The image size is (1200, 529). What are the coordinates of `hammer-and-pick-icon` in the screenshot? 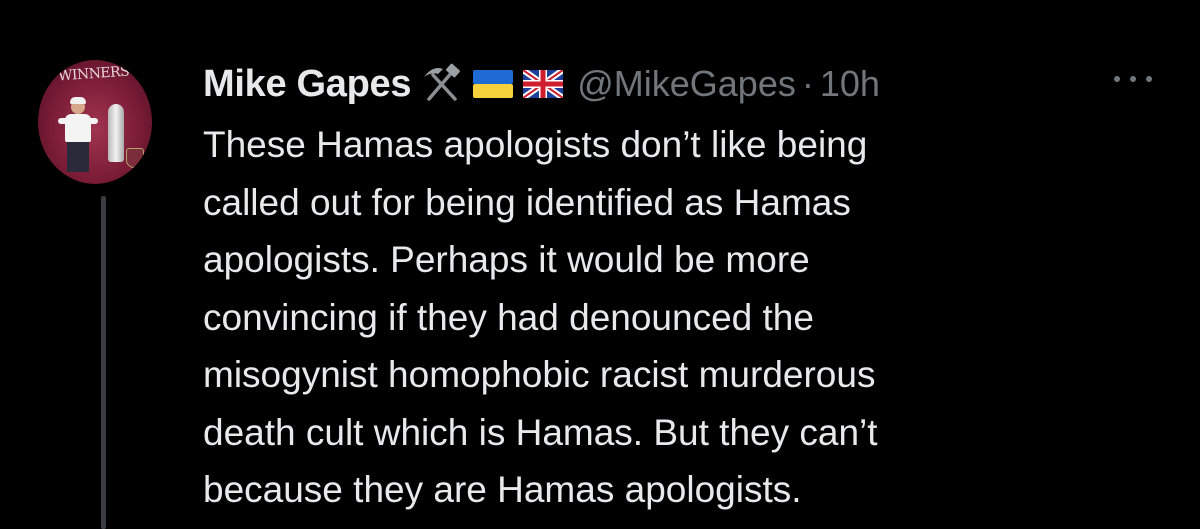 It's located at (442, 84).